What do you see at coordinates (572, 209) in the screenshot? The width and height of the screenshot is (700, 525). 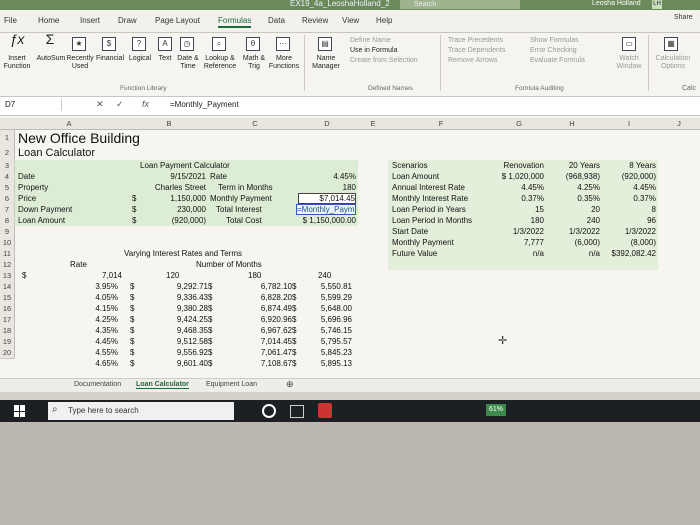 I see `scenario-20-years-cell: 20` at bounding box center [572, 209].